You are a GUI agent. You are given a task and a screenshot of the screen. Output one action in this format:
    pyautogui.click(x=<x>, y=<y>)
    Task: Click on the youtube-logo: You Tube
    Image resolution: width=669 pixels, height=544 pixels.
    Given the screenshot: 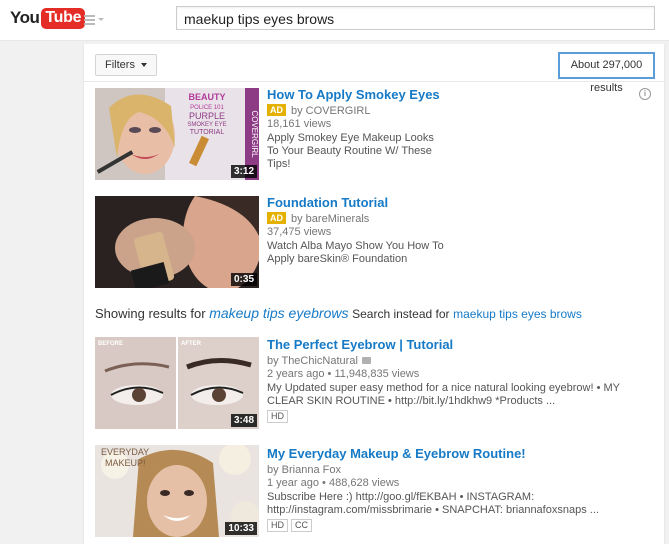 What is the action you would take?
    pyautogui.click(x=48, y=18)
    